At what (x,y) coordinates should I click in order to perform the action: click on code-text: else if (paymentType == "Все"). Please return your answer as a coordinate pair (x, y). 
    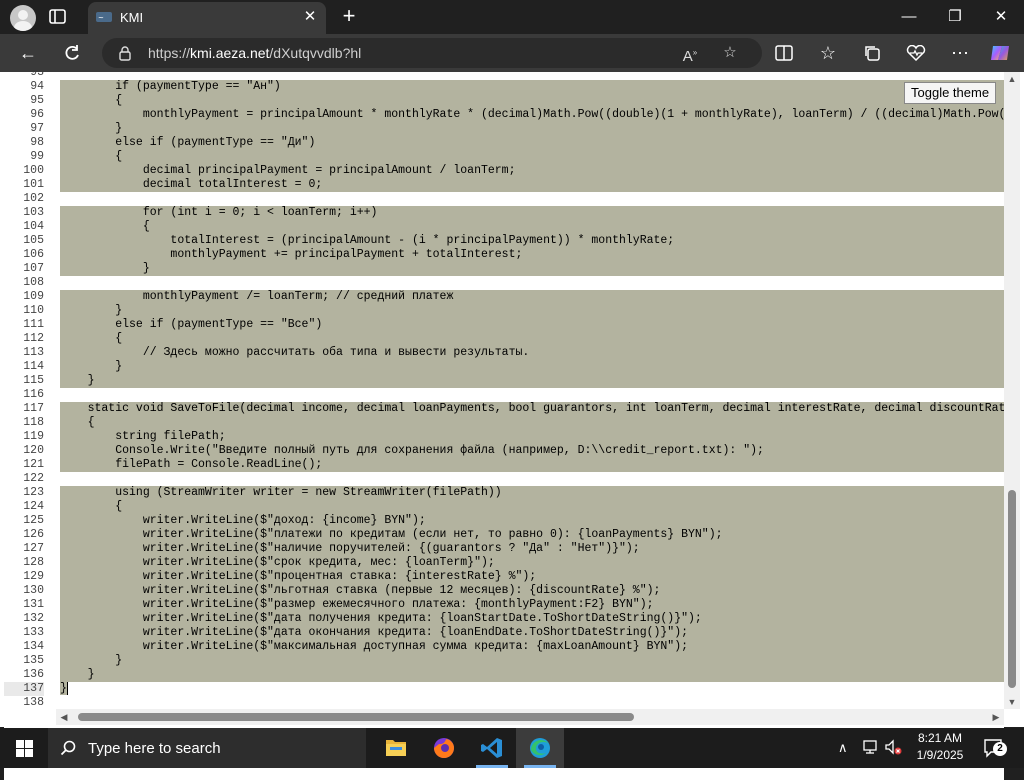
    Looking at the image, I should click on (532, 325).